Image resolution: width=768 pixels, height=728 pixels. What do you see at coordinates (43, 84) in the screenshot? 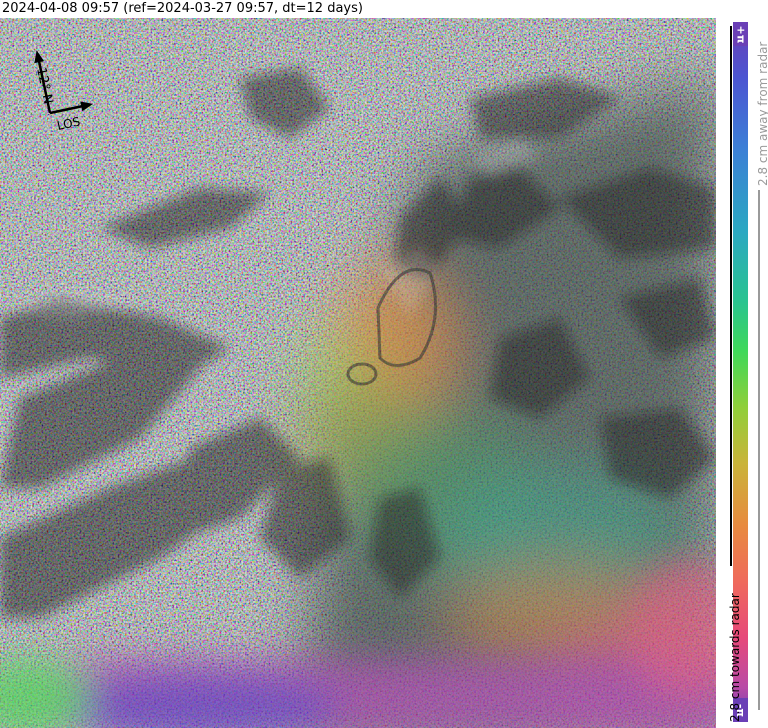
I see `north-label: -12° N` at bounding box center [43, 84].